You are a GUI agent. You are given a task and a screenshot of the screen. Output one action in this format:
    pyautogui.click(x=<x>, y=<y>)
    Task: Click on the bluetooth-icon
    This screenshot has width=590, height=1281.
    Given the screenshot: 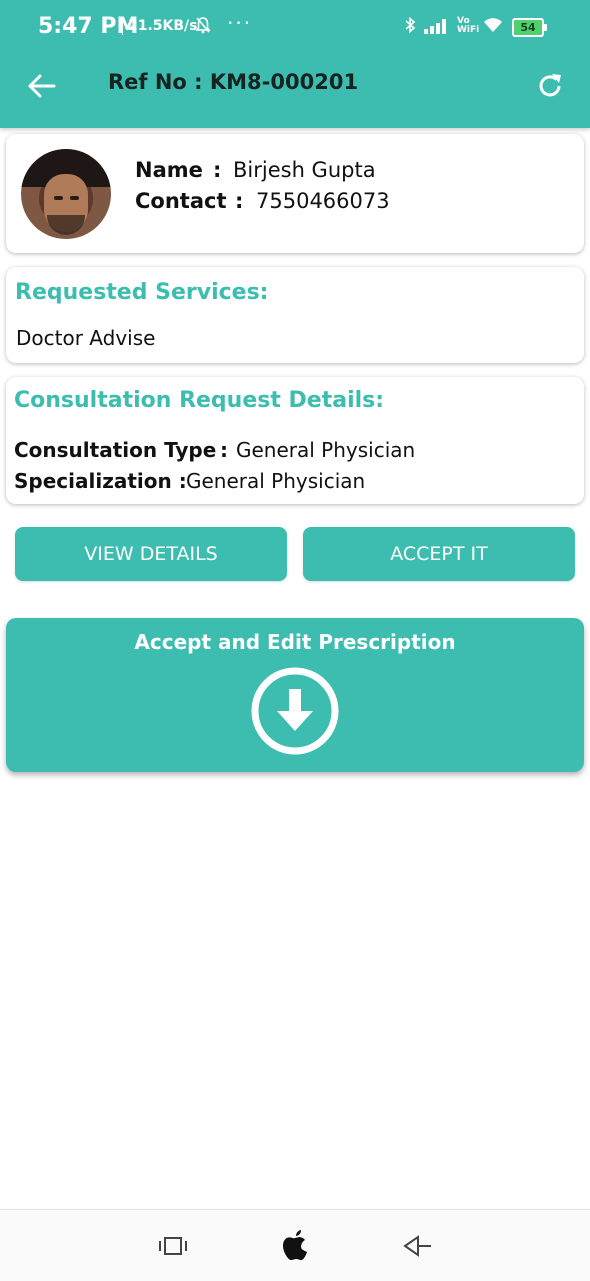 What is the action you would take?
    pyautogui.click(x=410, y=27)
    